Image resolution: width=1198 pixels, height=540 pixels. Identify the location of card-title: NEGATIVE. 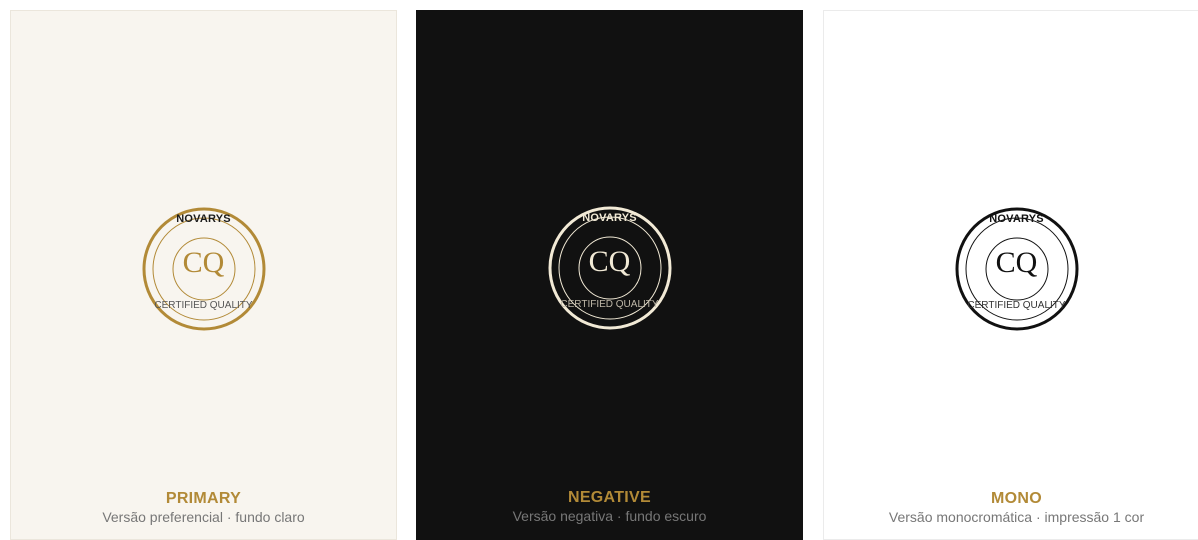
(609, 497).